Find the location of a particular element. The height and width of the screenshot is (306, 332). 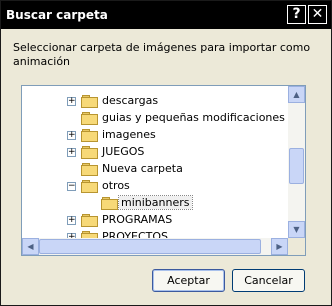

tree-item-imagenes: + imagenes is located at coordinates (155, 135).